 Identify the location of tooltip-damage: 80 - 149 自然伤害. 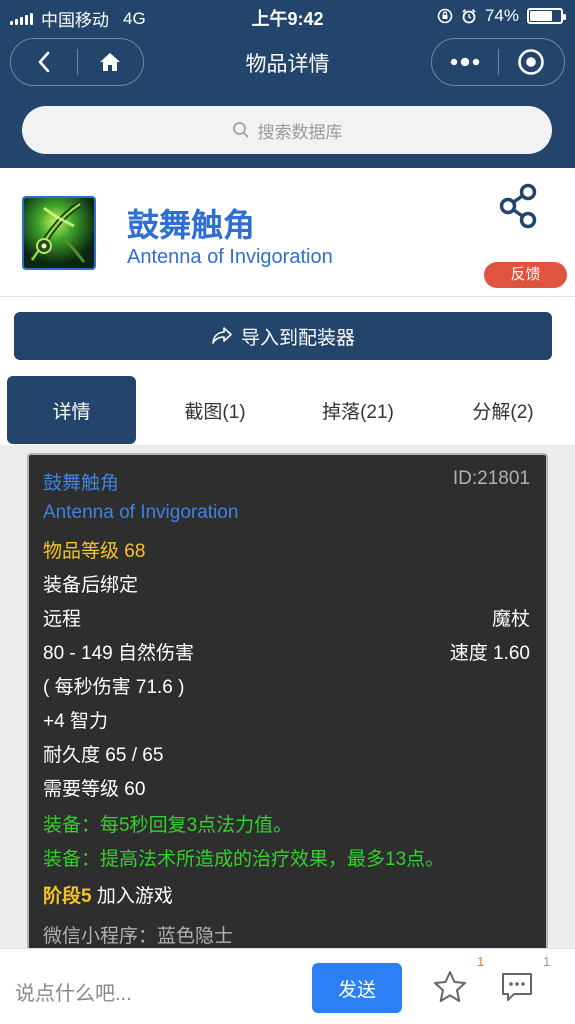
(118, 653).